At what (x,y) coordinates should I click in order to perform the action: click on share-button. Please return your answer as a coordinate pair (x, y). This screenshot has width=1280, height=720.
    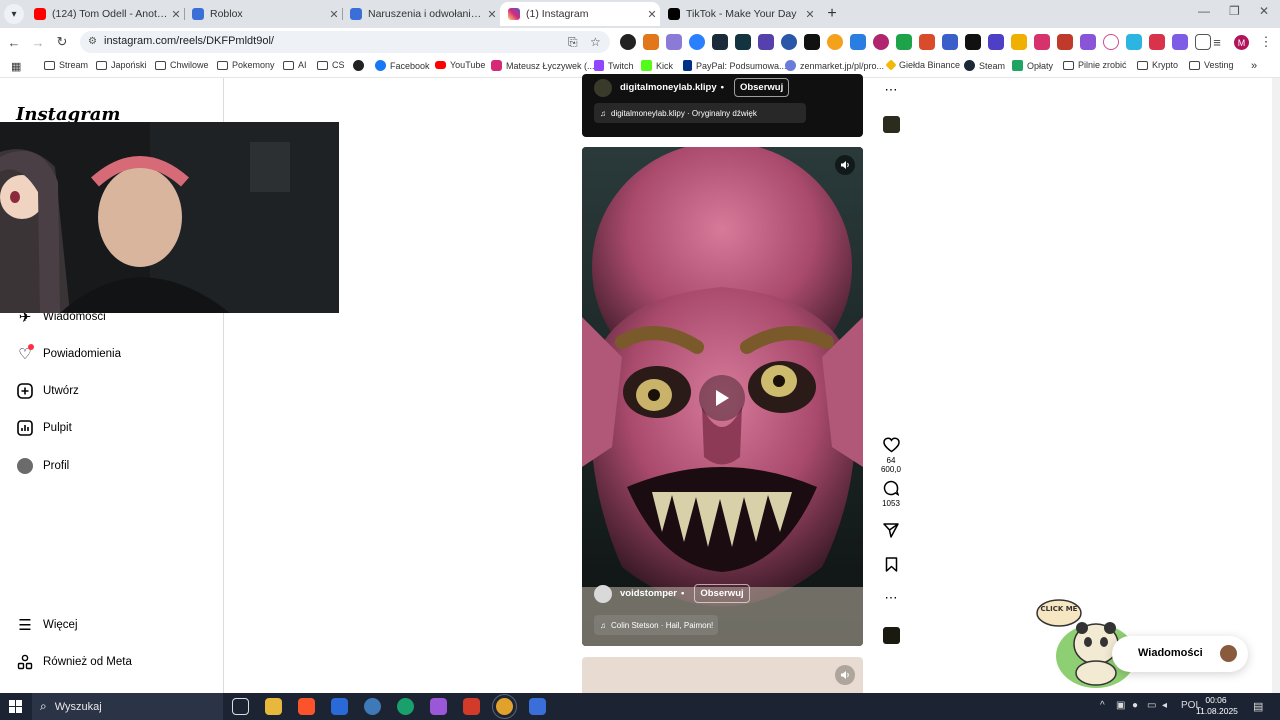
    Looking at the image, I should click on (891, 532).